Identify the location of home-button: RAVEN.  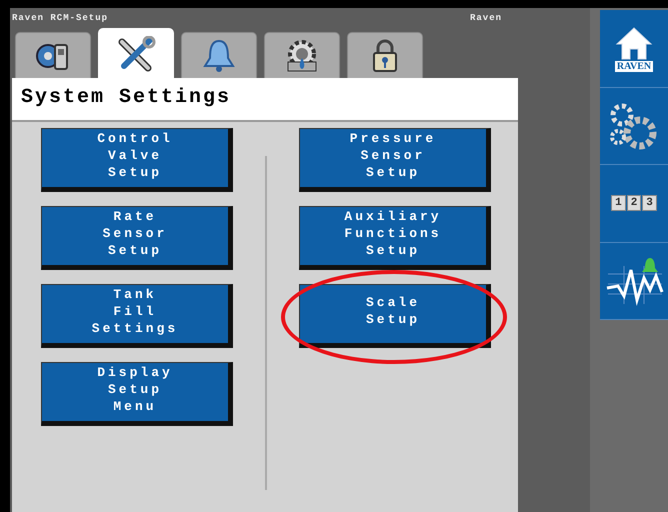
(634, 48).